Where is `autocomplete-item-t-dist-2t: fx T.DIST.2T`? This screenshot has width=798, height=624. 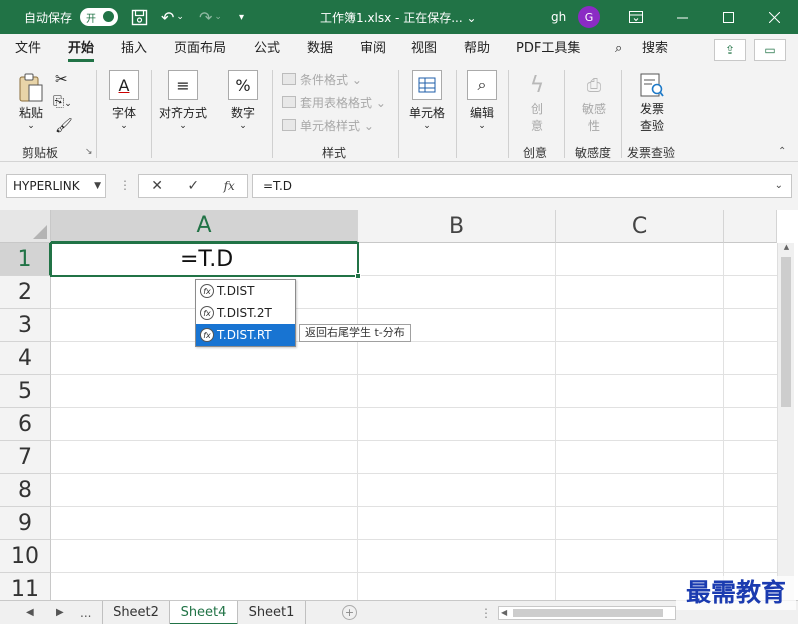 autocomplete-item-t-dist-2t: fx T.DIST.2T is located at coordinates (245, 313).